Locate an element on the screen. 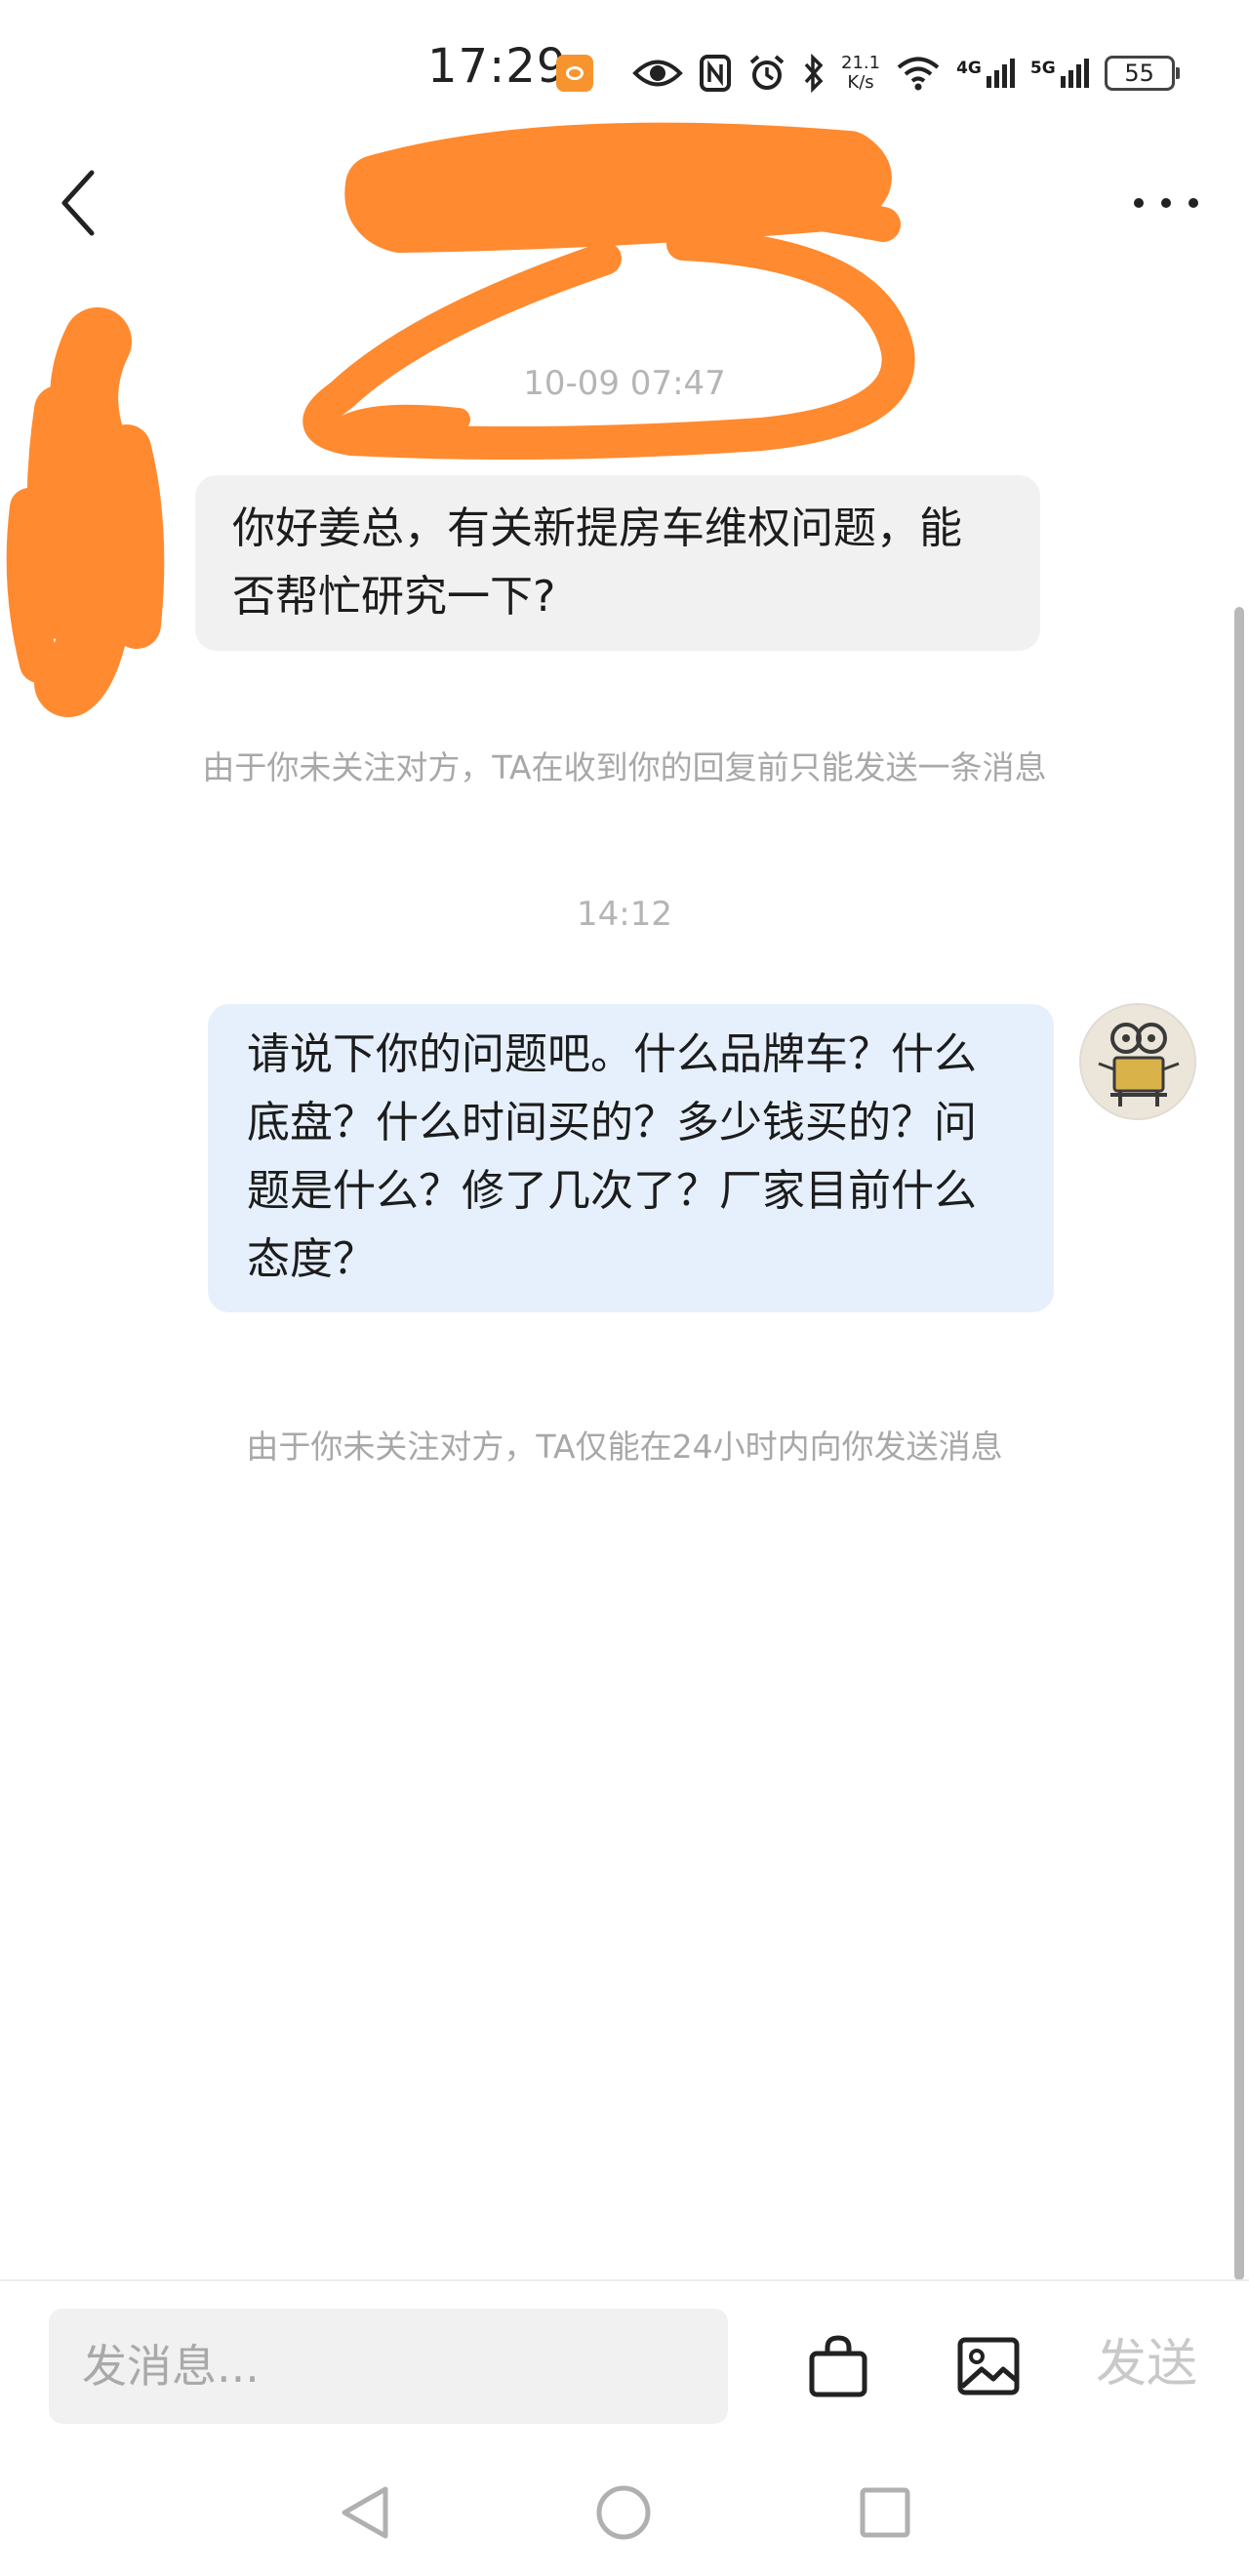  status-icons: 21.1 K/s 4G 5G 55 is located at coordinates (906, 73).